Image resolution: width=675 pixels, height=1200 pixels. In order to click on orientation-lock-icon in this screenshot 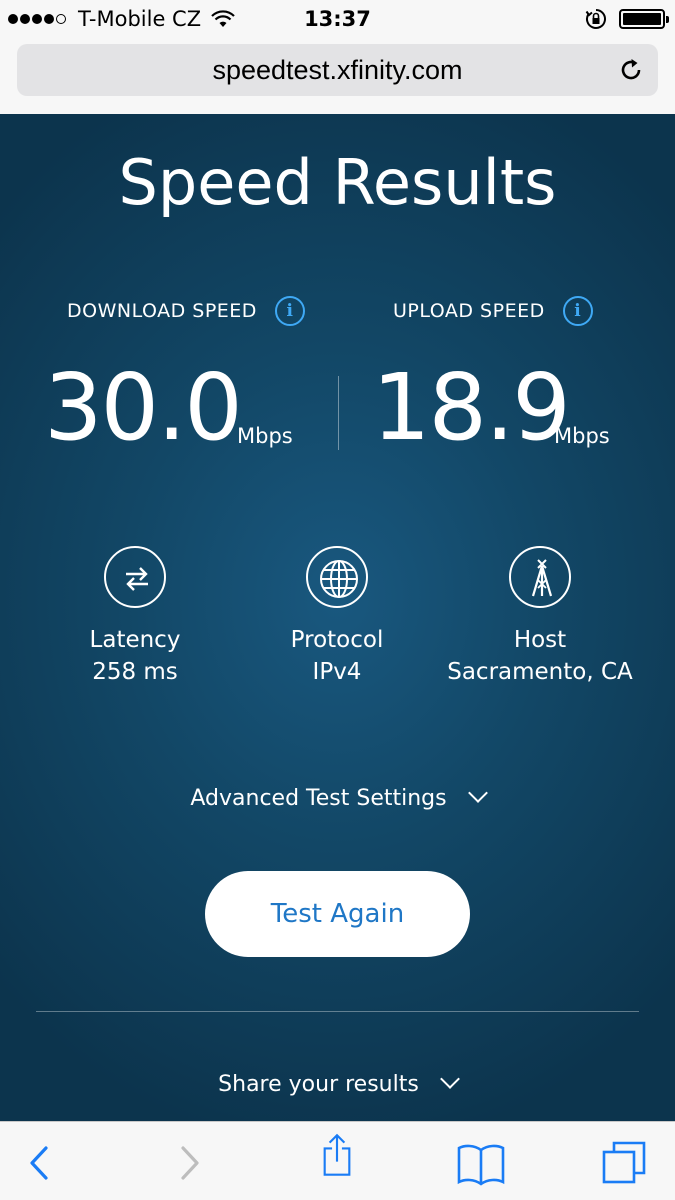, I will do `click(595, 19)`.